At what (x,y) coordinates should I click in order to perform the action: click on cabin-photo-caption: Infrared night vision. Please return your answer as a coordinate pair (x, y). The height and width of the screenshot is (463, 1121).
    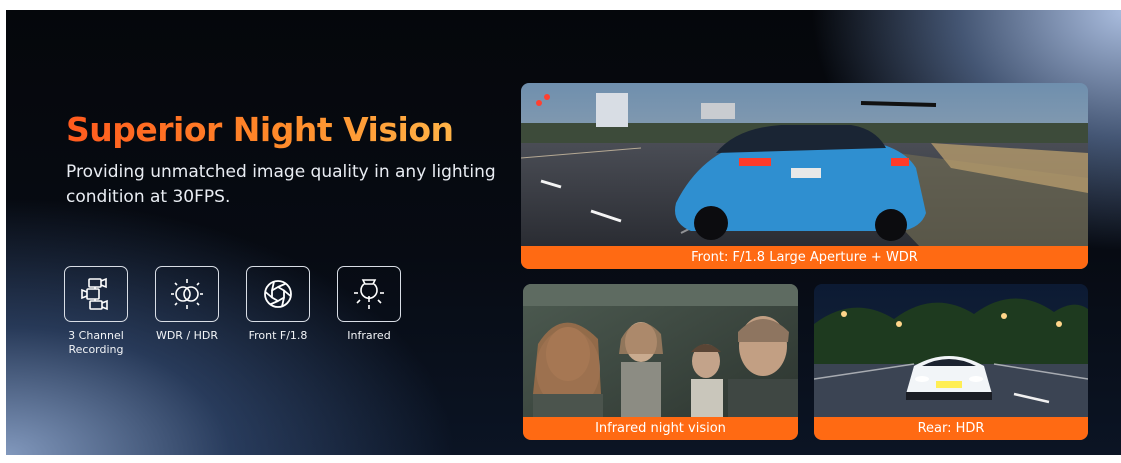
    Looking at the image, I should click on (660, 428).